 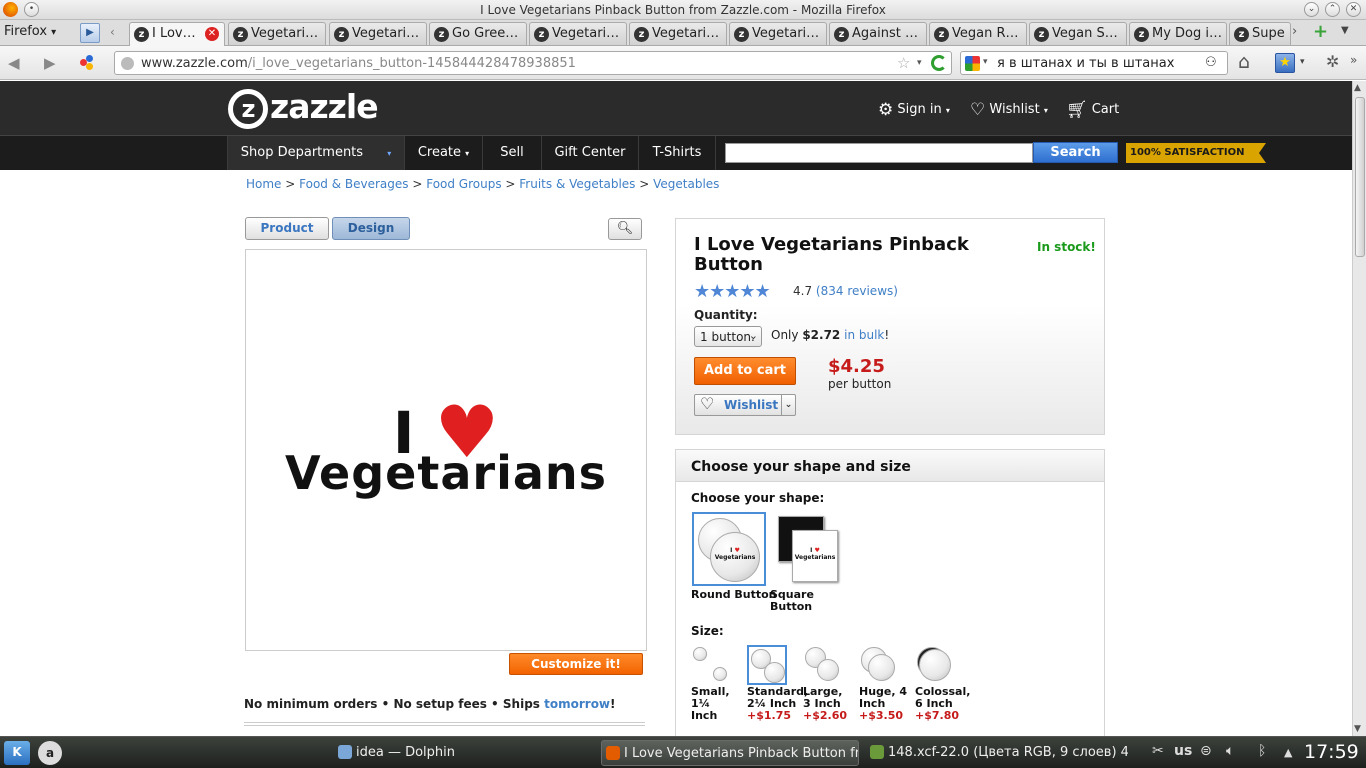 What do you see at coordinates (1183, 751) in the screenshot?
I see `keyboard-layout: us` at bounding box center [1183, 751].